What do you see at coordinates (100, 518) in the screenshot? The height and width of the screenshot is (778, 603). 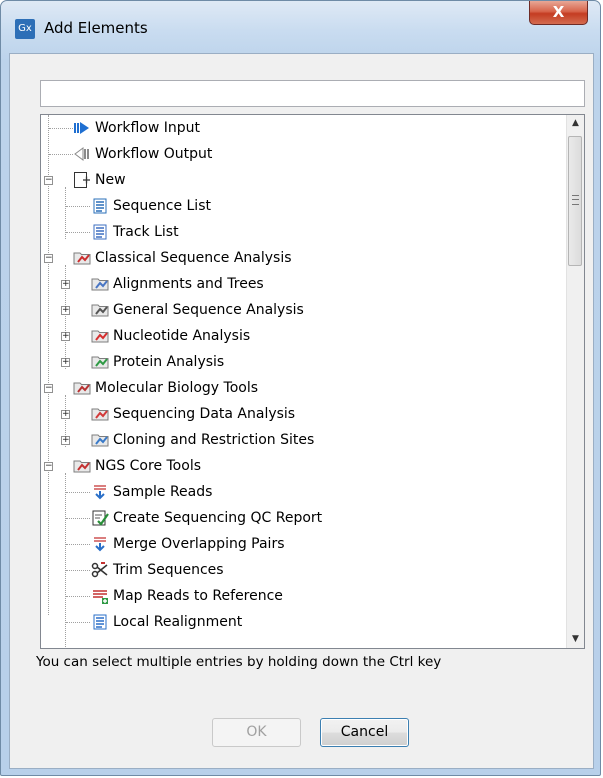 I see `qc-report-icon` at bounding box center [100, 518].